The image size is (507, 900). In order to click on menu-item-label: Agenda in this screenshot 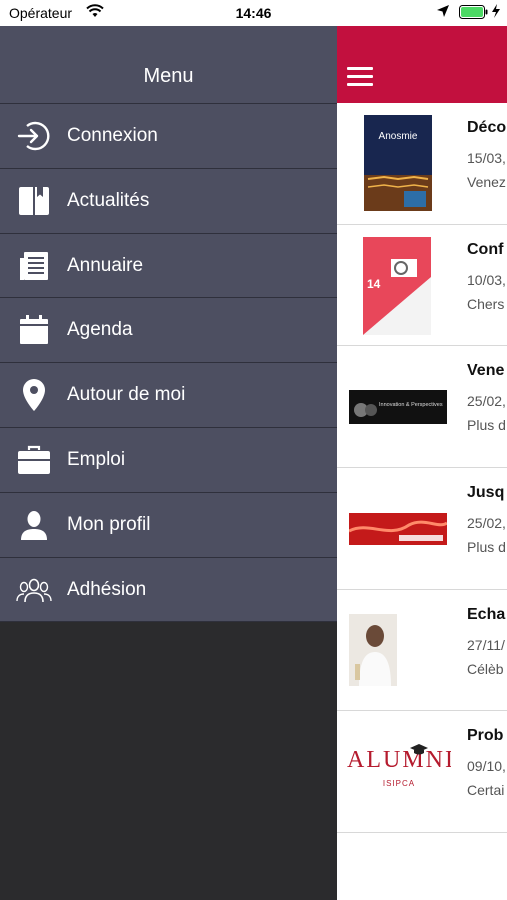, I will do `click(100, 330)`.